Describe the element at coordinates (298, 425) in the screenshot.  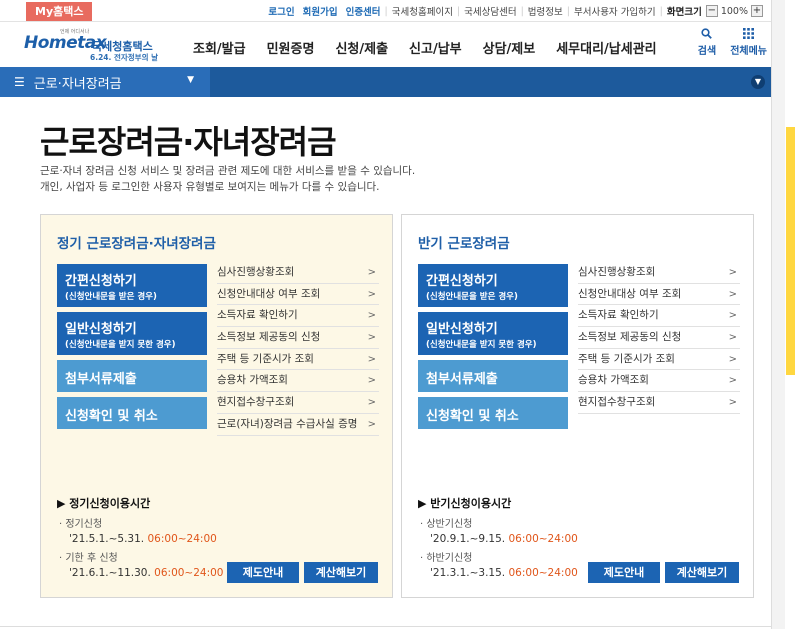
I see `link-receipt-certificate: 근로(자녀)장려금 수급사실 증명 >` at that location.